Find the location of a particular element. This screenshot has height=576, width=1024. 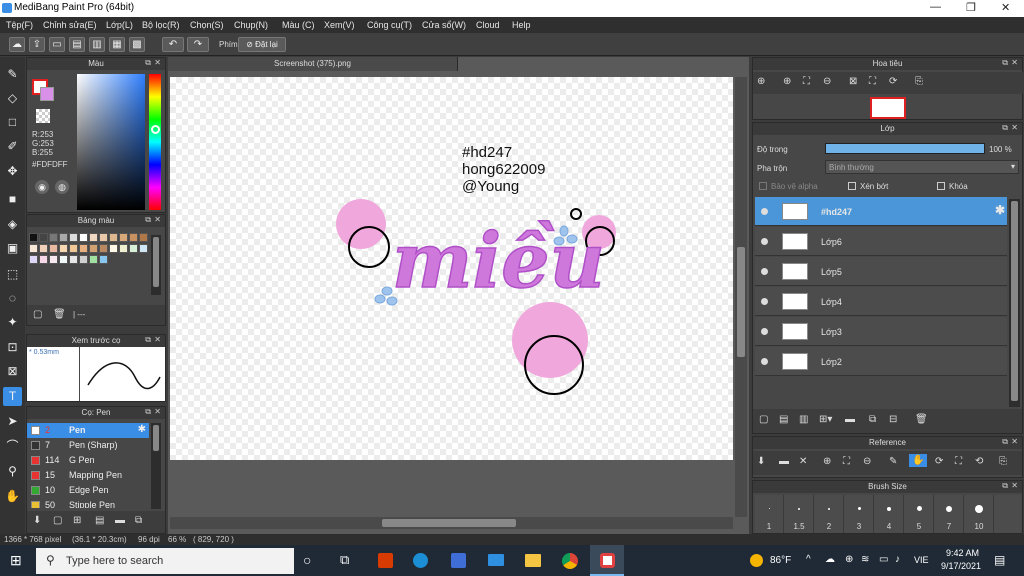

layer-row: #hd247 ✱ is located at coordinates (881, 211).